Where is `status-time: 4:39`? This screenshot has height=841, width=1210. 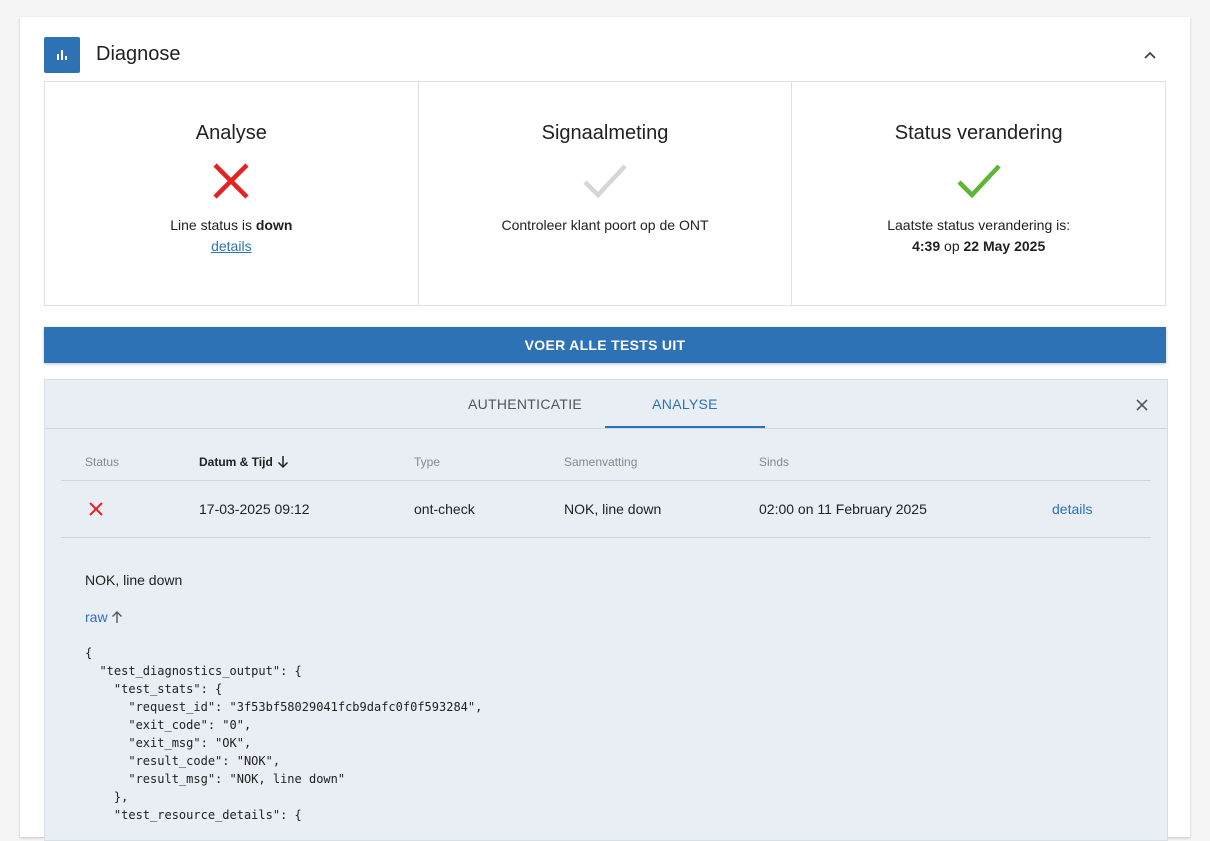
status-time: 4:39 is located at coordinates (926, 246).